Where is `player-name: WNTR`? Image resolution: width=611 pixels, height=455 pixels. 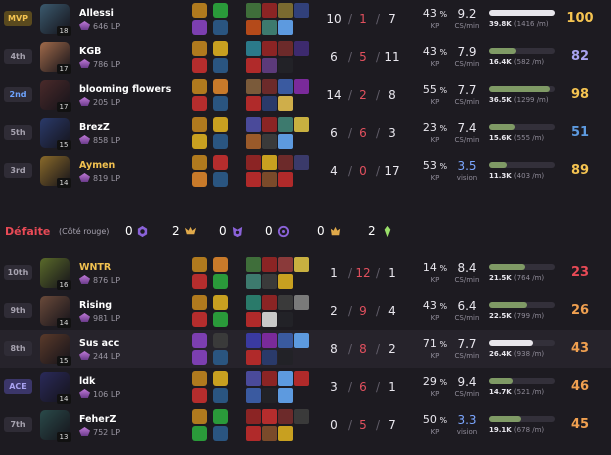
player-name: WNTR is located at coordinates (95, 267).